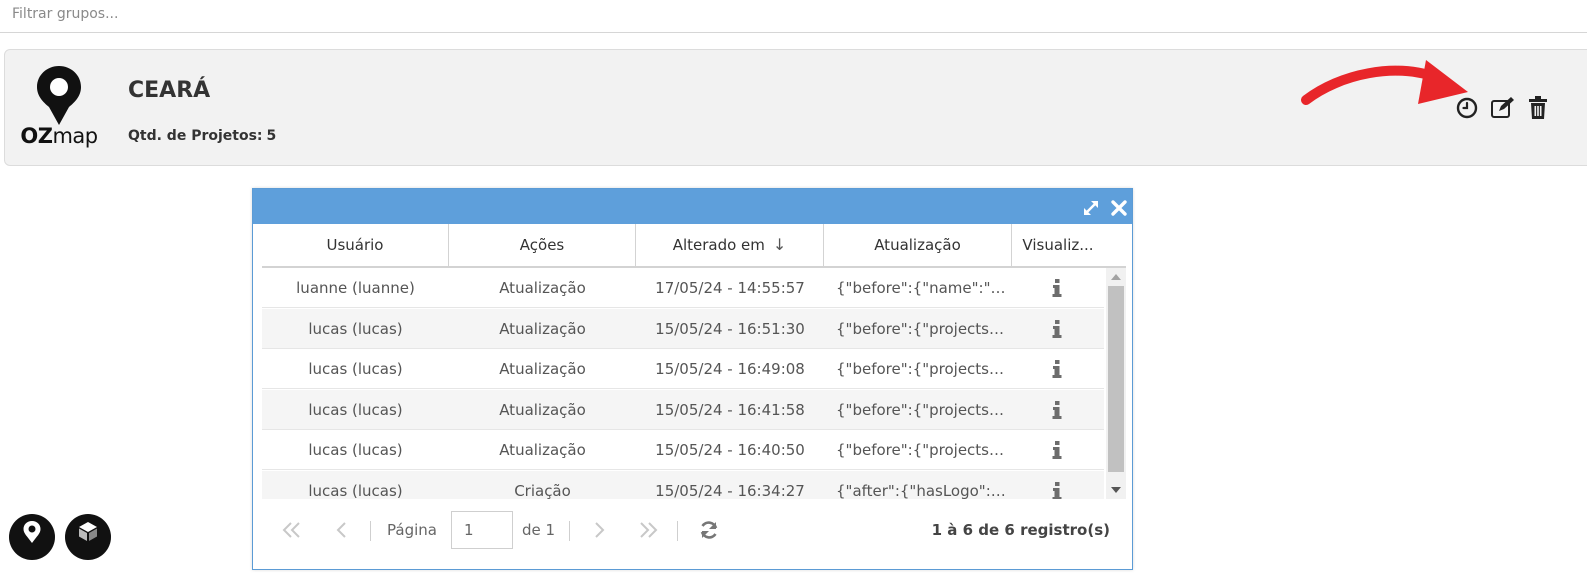 Image resolution: width=1587 pixels, height=581 pixels. What do you see at coordinates (1119, 208) in the screenshot?
I see `close-icon` at bounding box center [1119, 208].